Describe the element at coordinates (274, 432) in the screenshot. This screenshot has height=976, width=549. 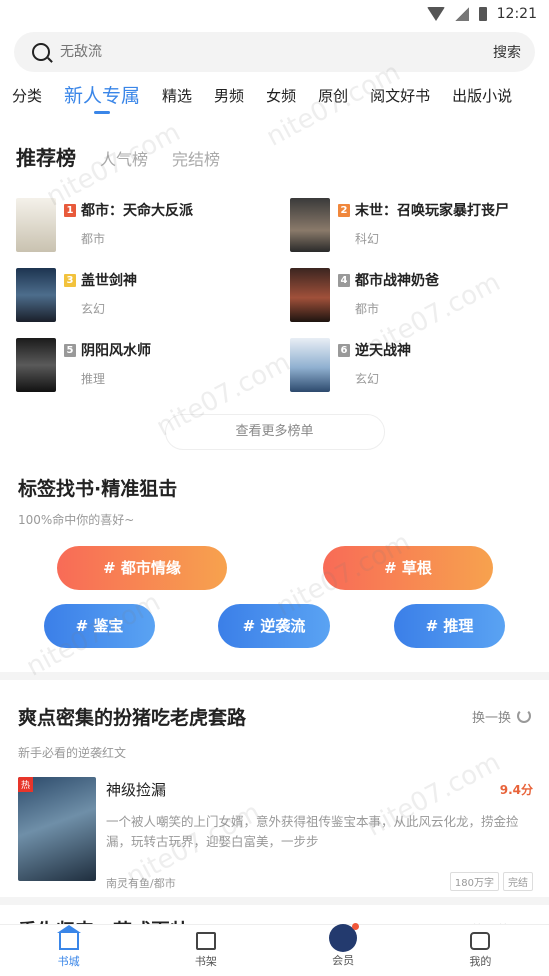
I see `more-rank-button: 查看更多榜单` at that location.